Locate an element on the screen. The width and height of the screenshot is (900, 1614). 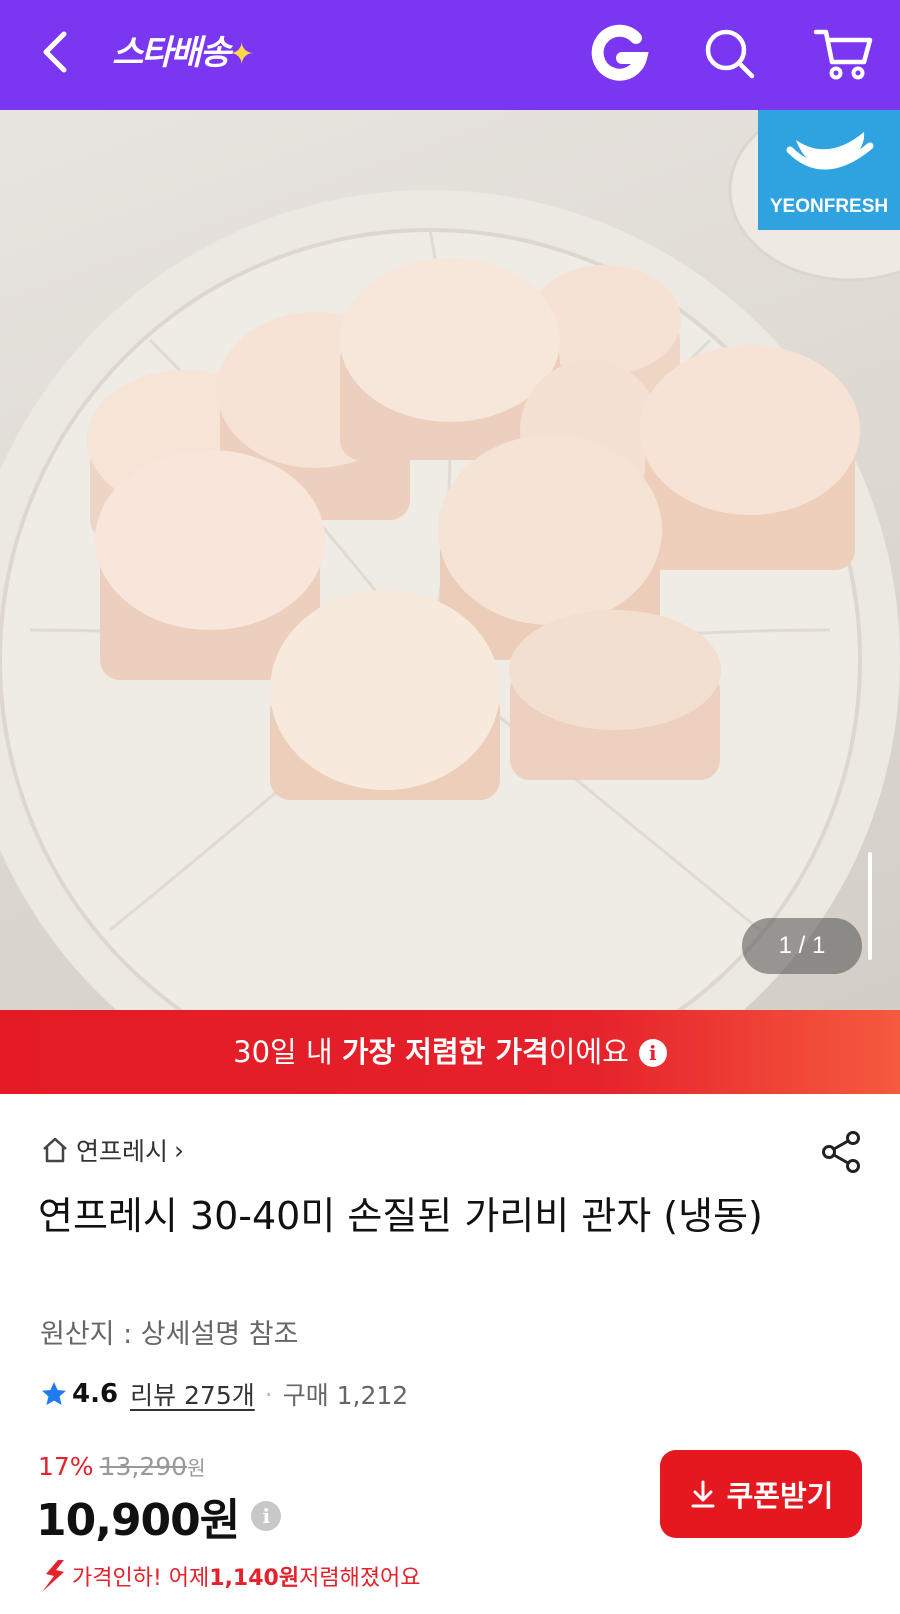
back-icon is located at coordinates (55, 52).